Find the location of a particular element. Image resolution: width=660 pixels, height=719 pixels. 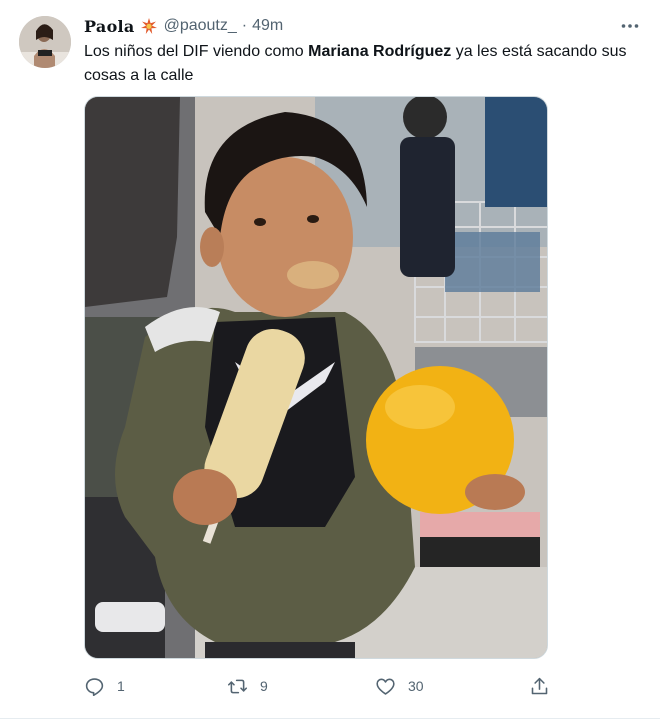

user-handle: @paoutz_ is located at coordinates (200, 26).